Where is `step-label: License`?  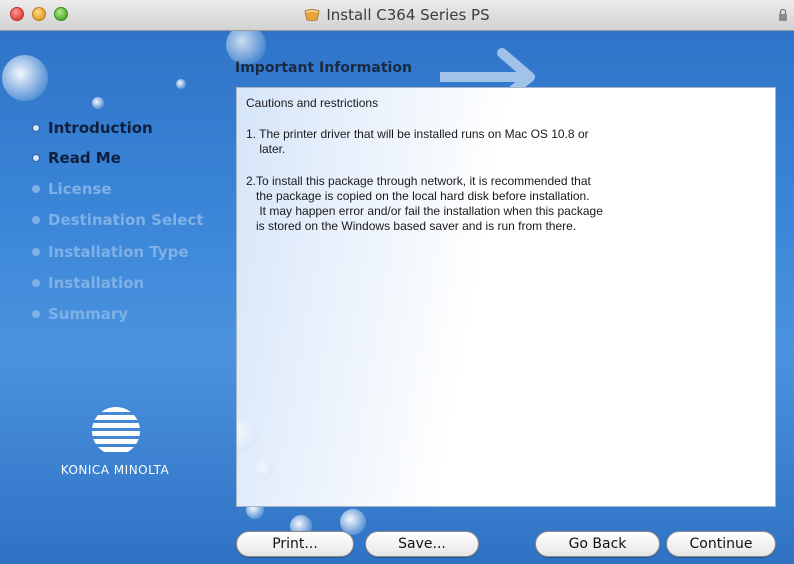
step-label: License is located at coordinates (80, 189).